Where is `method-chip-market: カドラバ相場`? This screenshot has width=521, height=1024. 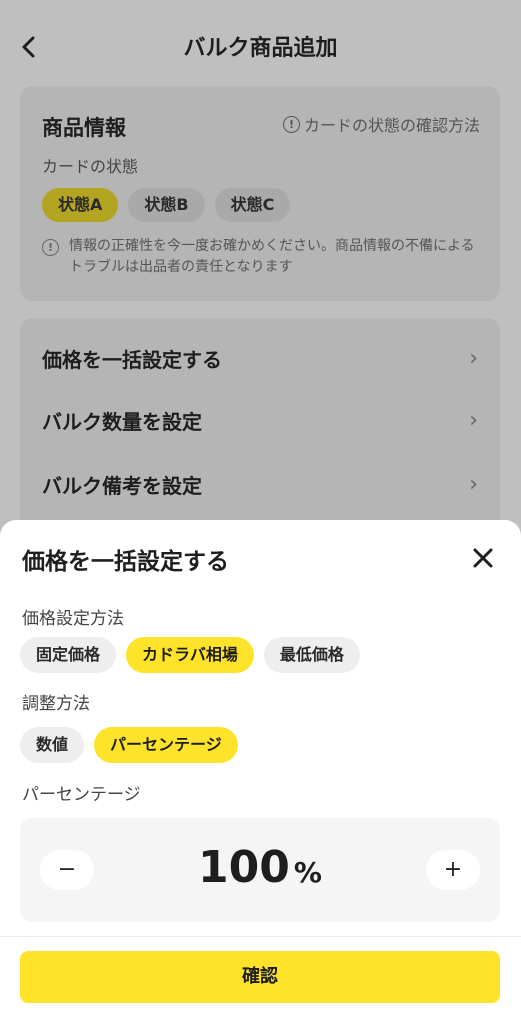 method-chip-market: カドラバ相場 is located at coordinates (190, 655).